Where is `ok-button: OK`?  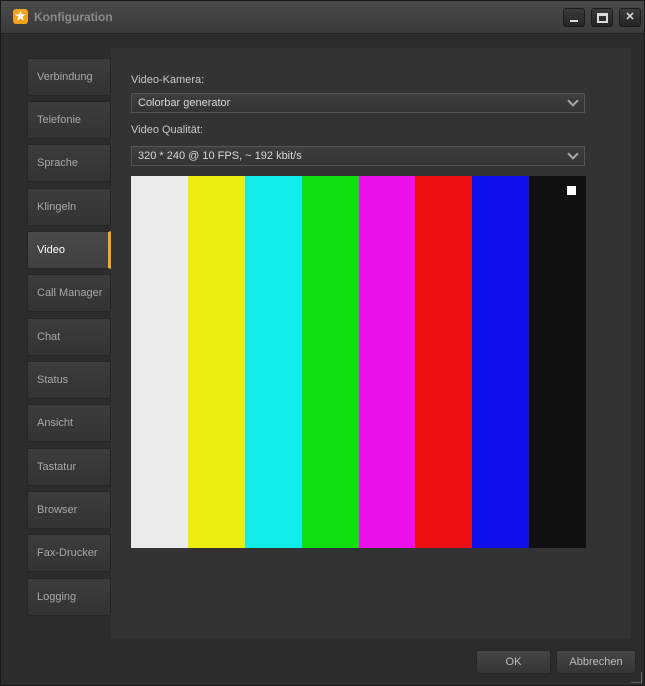 ok-button: OK is located at coordinates (513, 662).